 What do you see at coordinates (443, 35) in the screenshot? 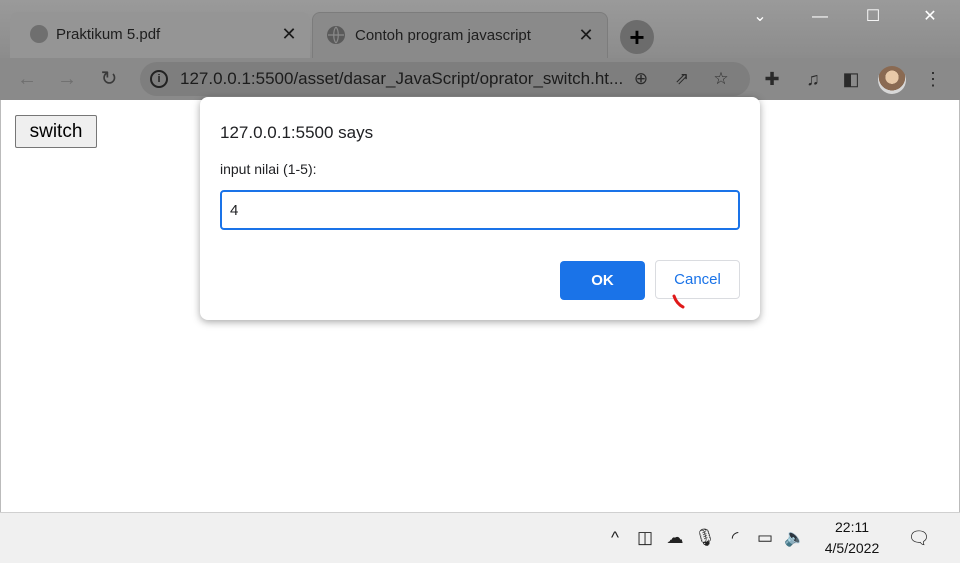
I see `tab-title: Contoh program javascript` at bounding box center [443, 35].